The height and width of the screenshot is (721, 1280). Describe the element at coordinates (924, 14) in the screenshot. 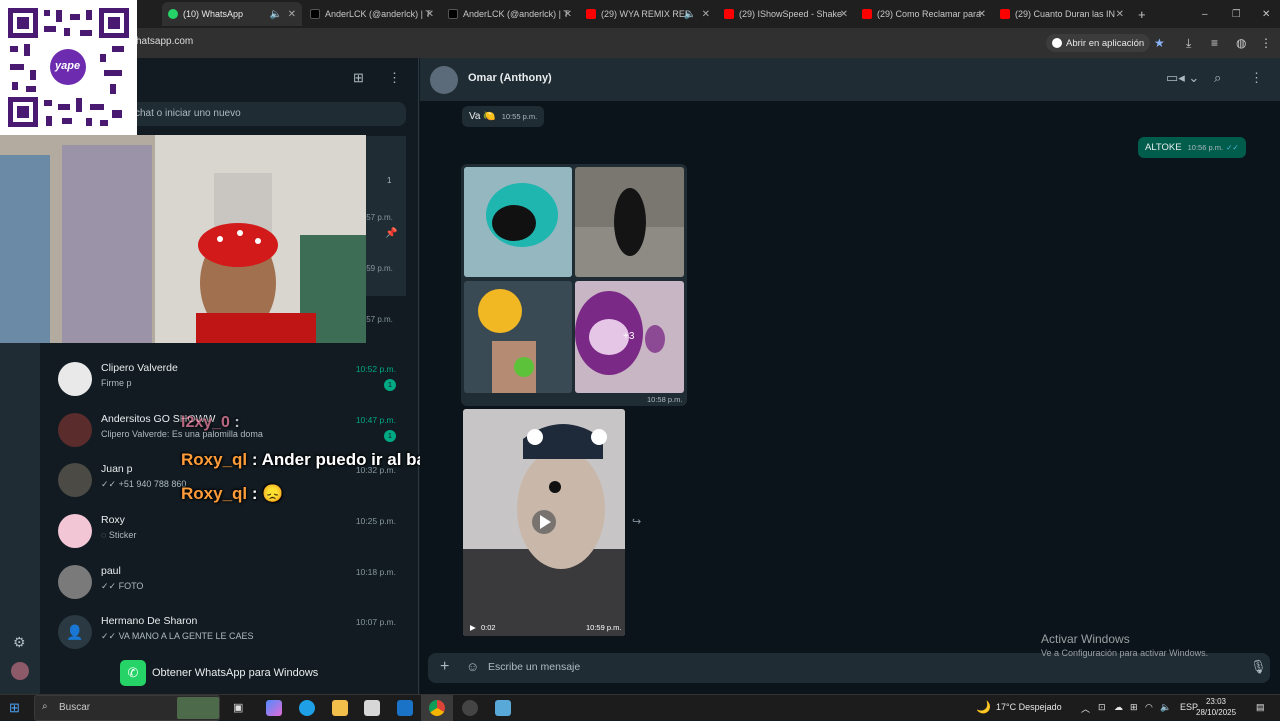

I see `tab-youtube-3: (29) Como Reclamar para ✕` at that location.